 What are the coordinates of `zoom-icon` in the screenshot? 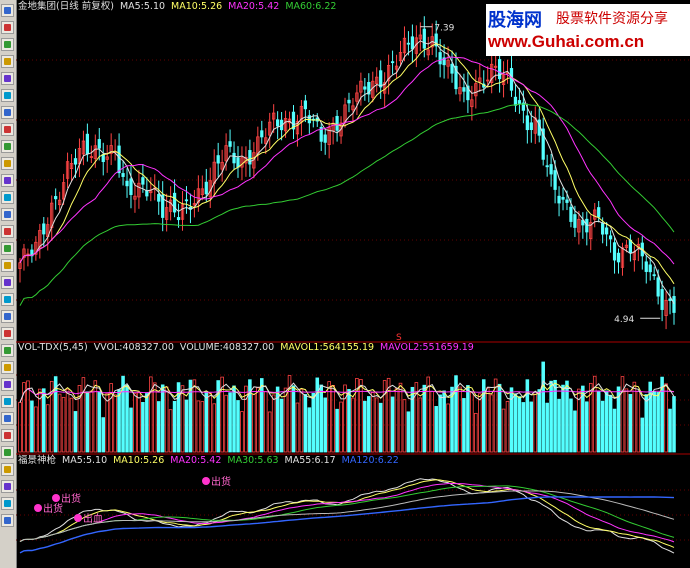 It's located at (7, 367).